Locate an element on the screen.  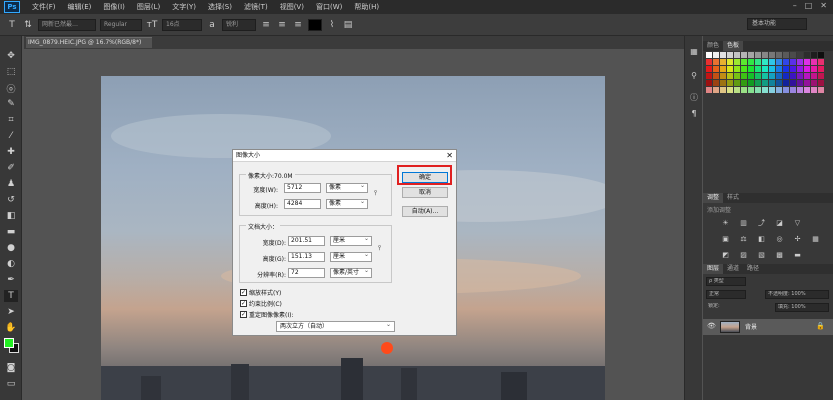
tab-layers: 图层 is located at coordinates (713, 269).